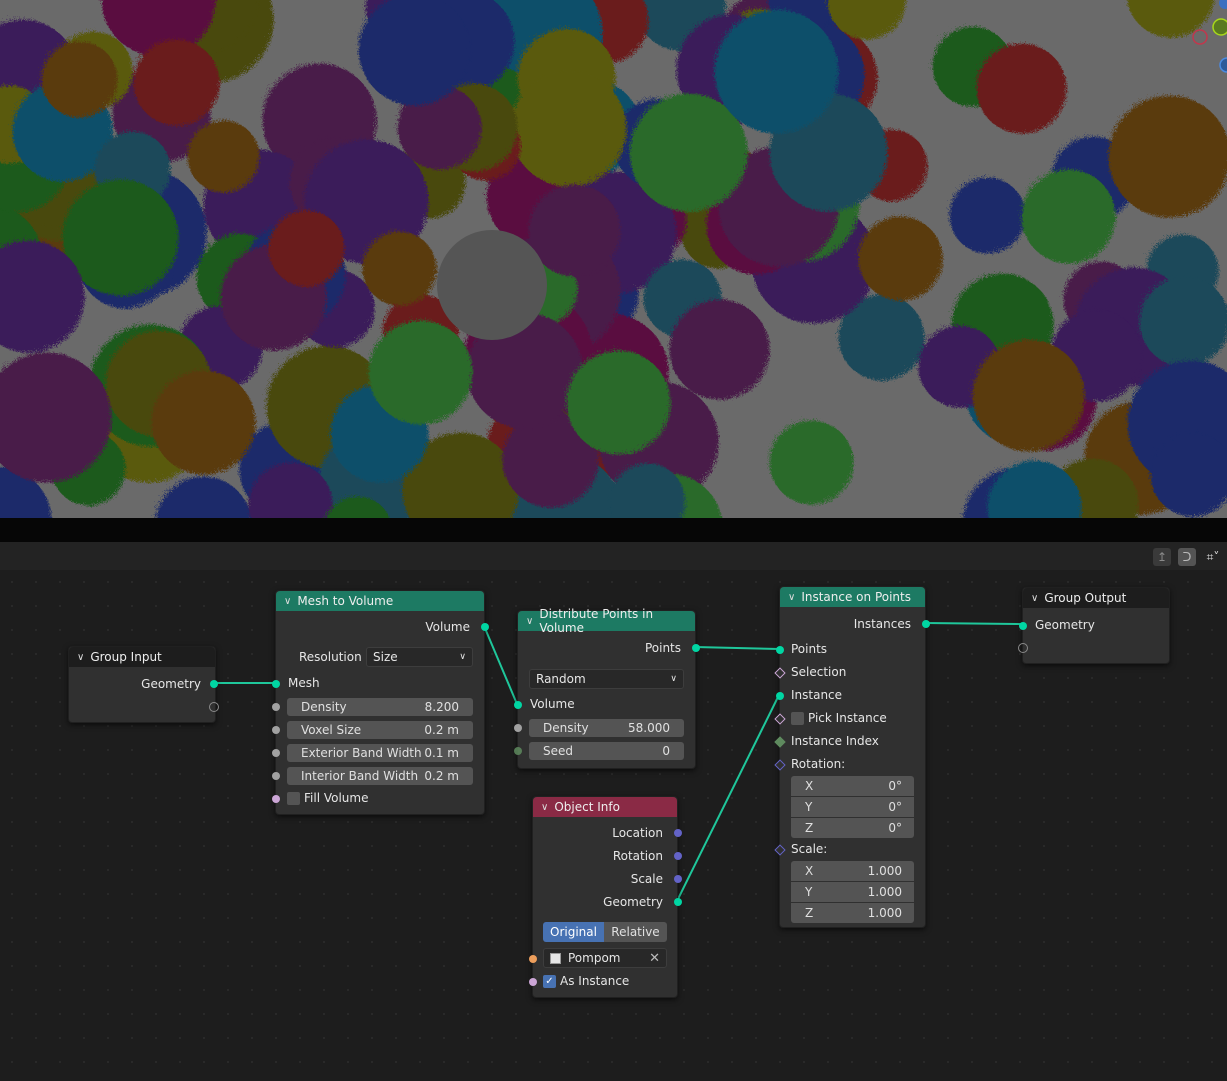 This screenshot has height=1081, width=1227. Describe the element at coordinates (345, 601) in the screenshot. I see `node-title: Mesh to Volume` at that location.